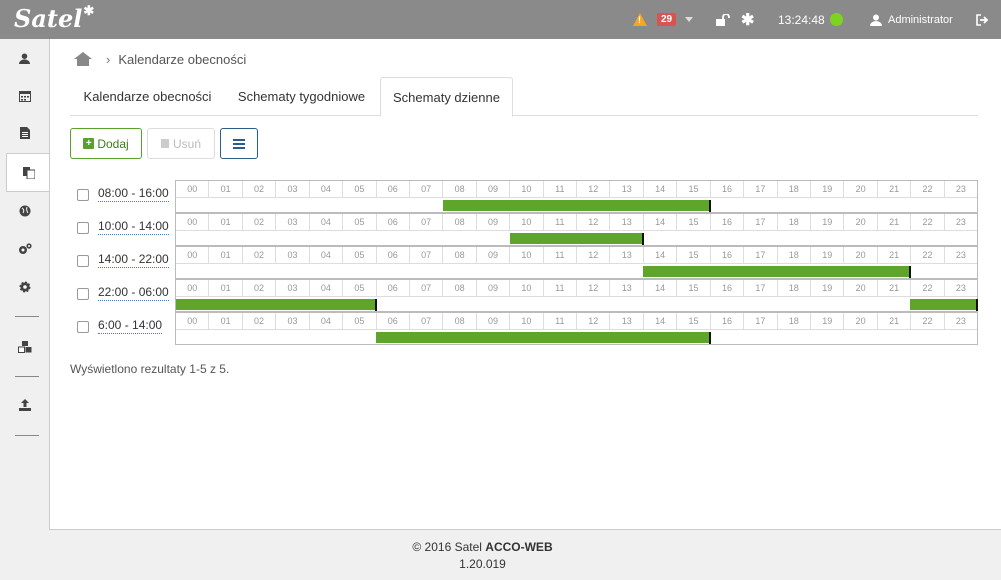 This screenshot has width=1001, height=580. What do you see at coordinates (24, 249) in the screenshot?
I see `sidebar-settings-advanced` at bounding box center [24, 249].